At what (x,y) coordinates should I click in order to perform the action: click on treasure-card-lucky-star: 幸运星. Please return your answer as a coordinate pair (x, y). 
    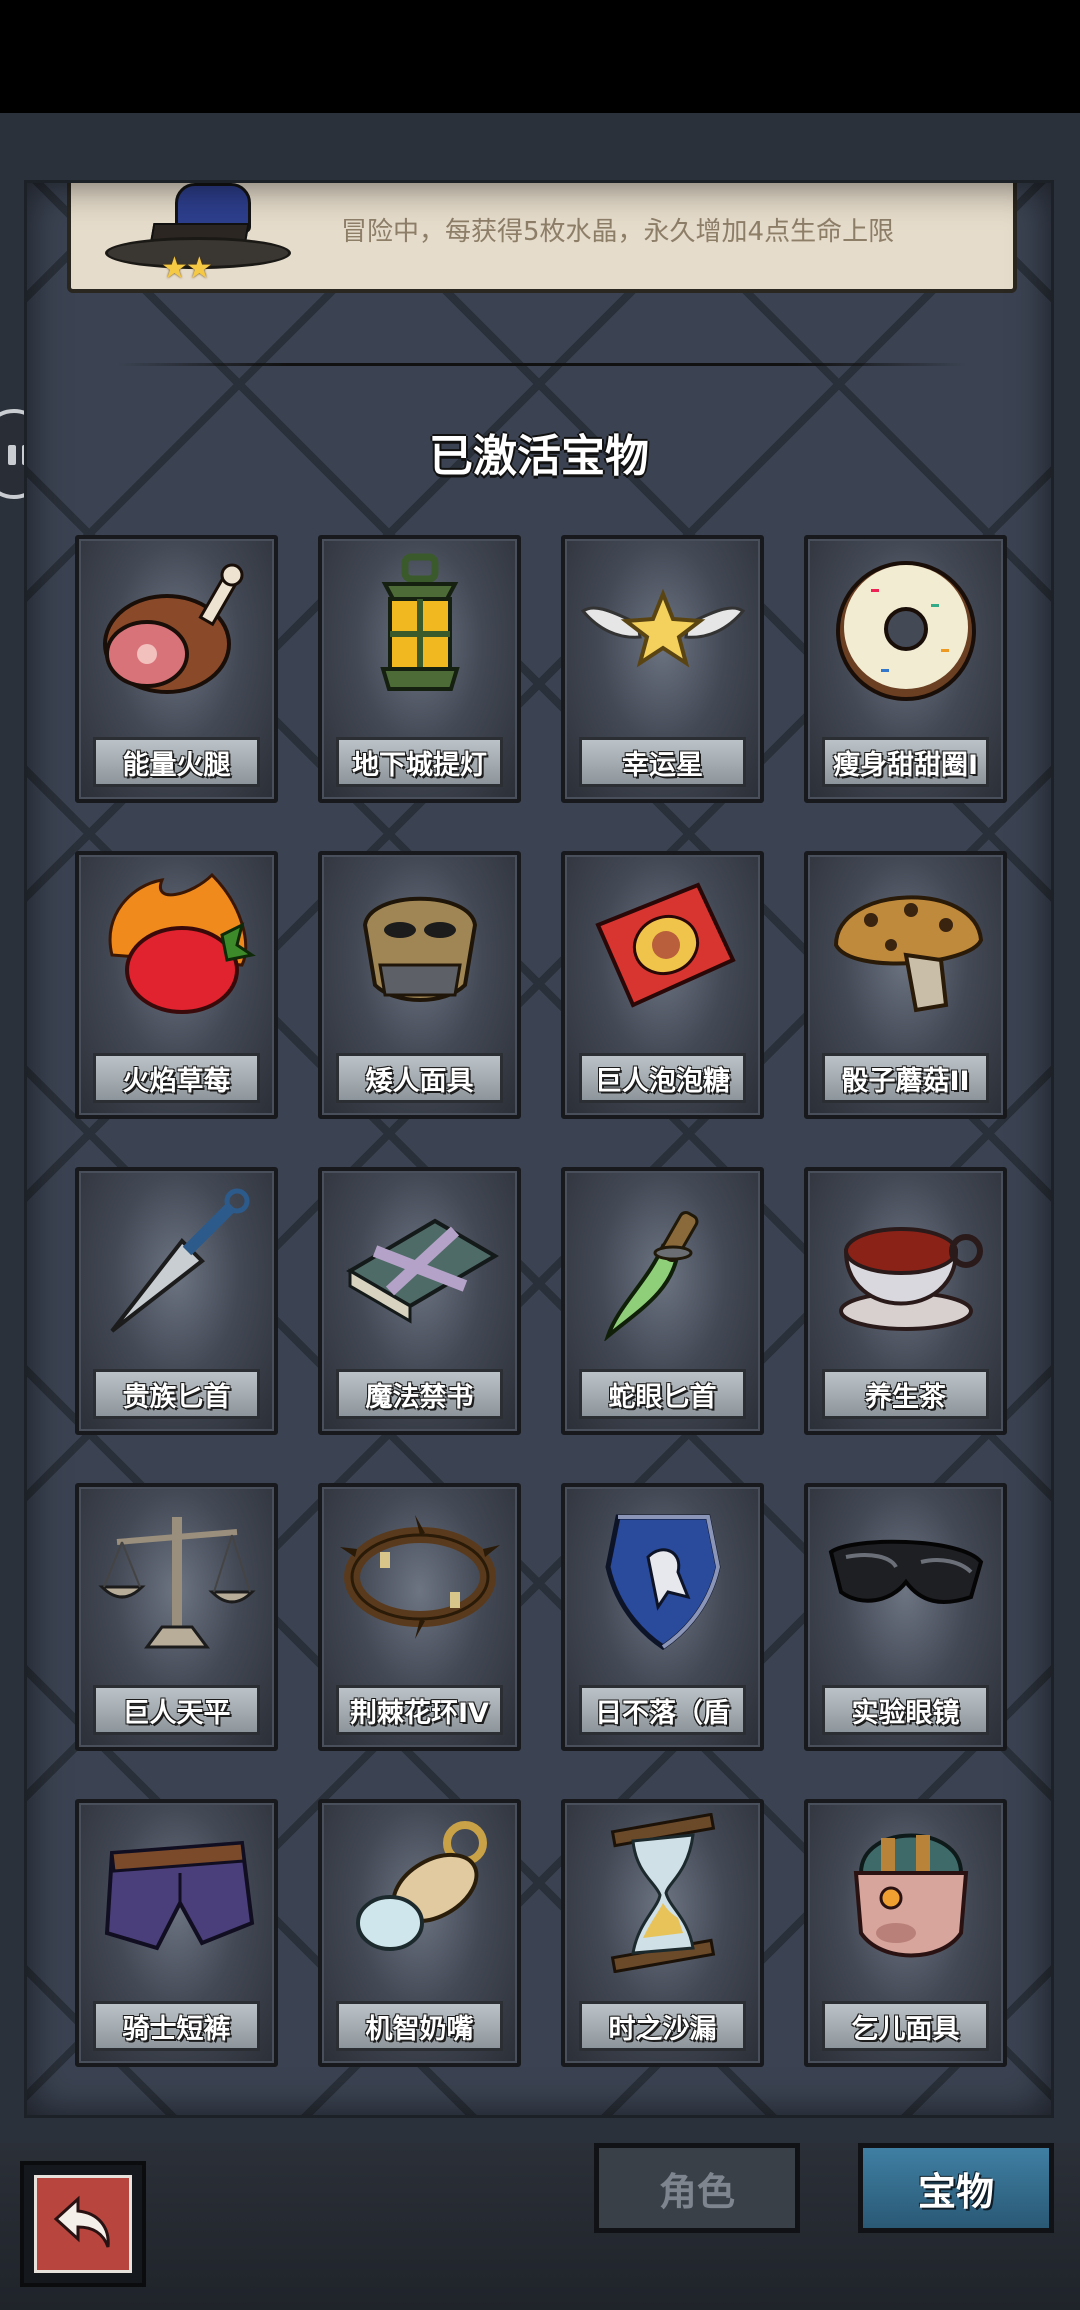
    Looking at the image, I should click on (662, 669).